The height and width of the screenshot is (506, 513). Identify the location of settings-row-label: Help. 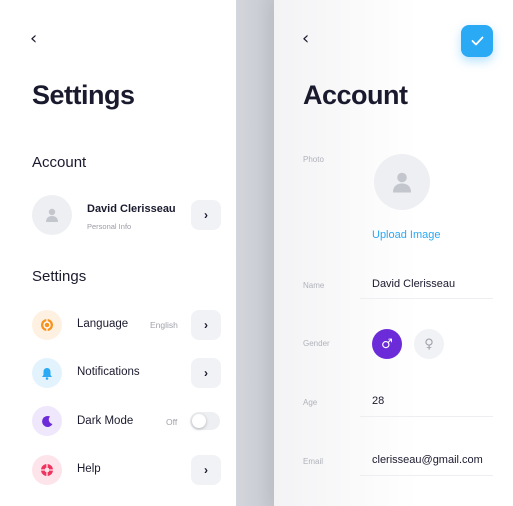
(89, 469).